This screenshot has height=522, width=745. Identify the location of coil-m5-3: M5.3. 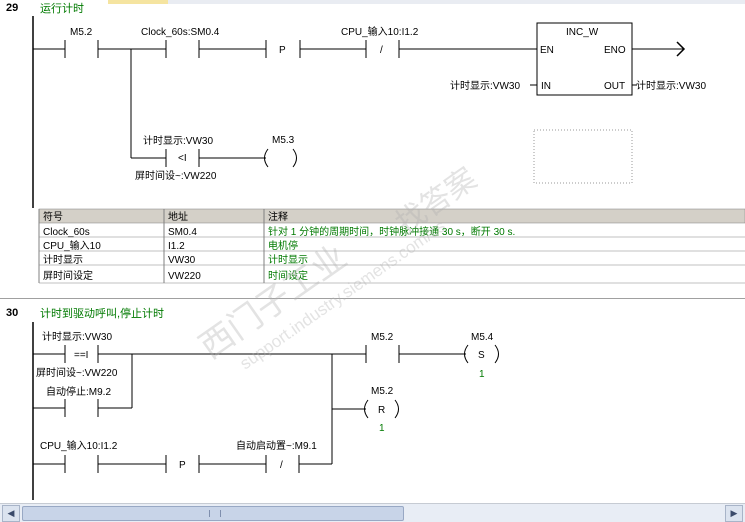
(280, 151).